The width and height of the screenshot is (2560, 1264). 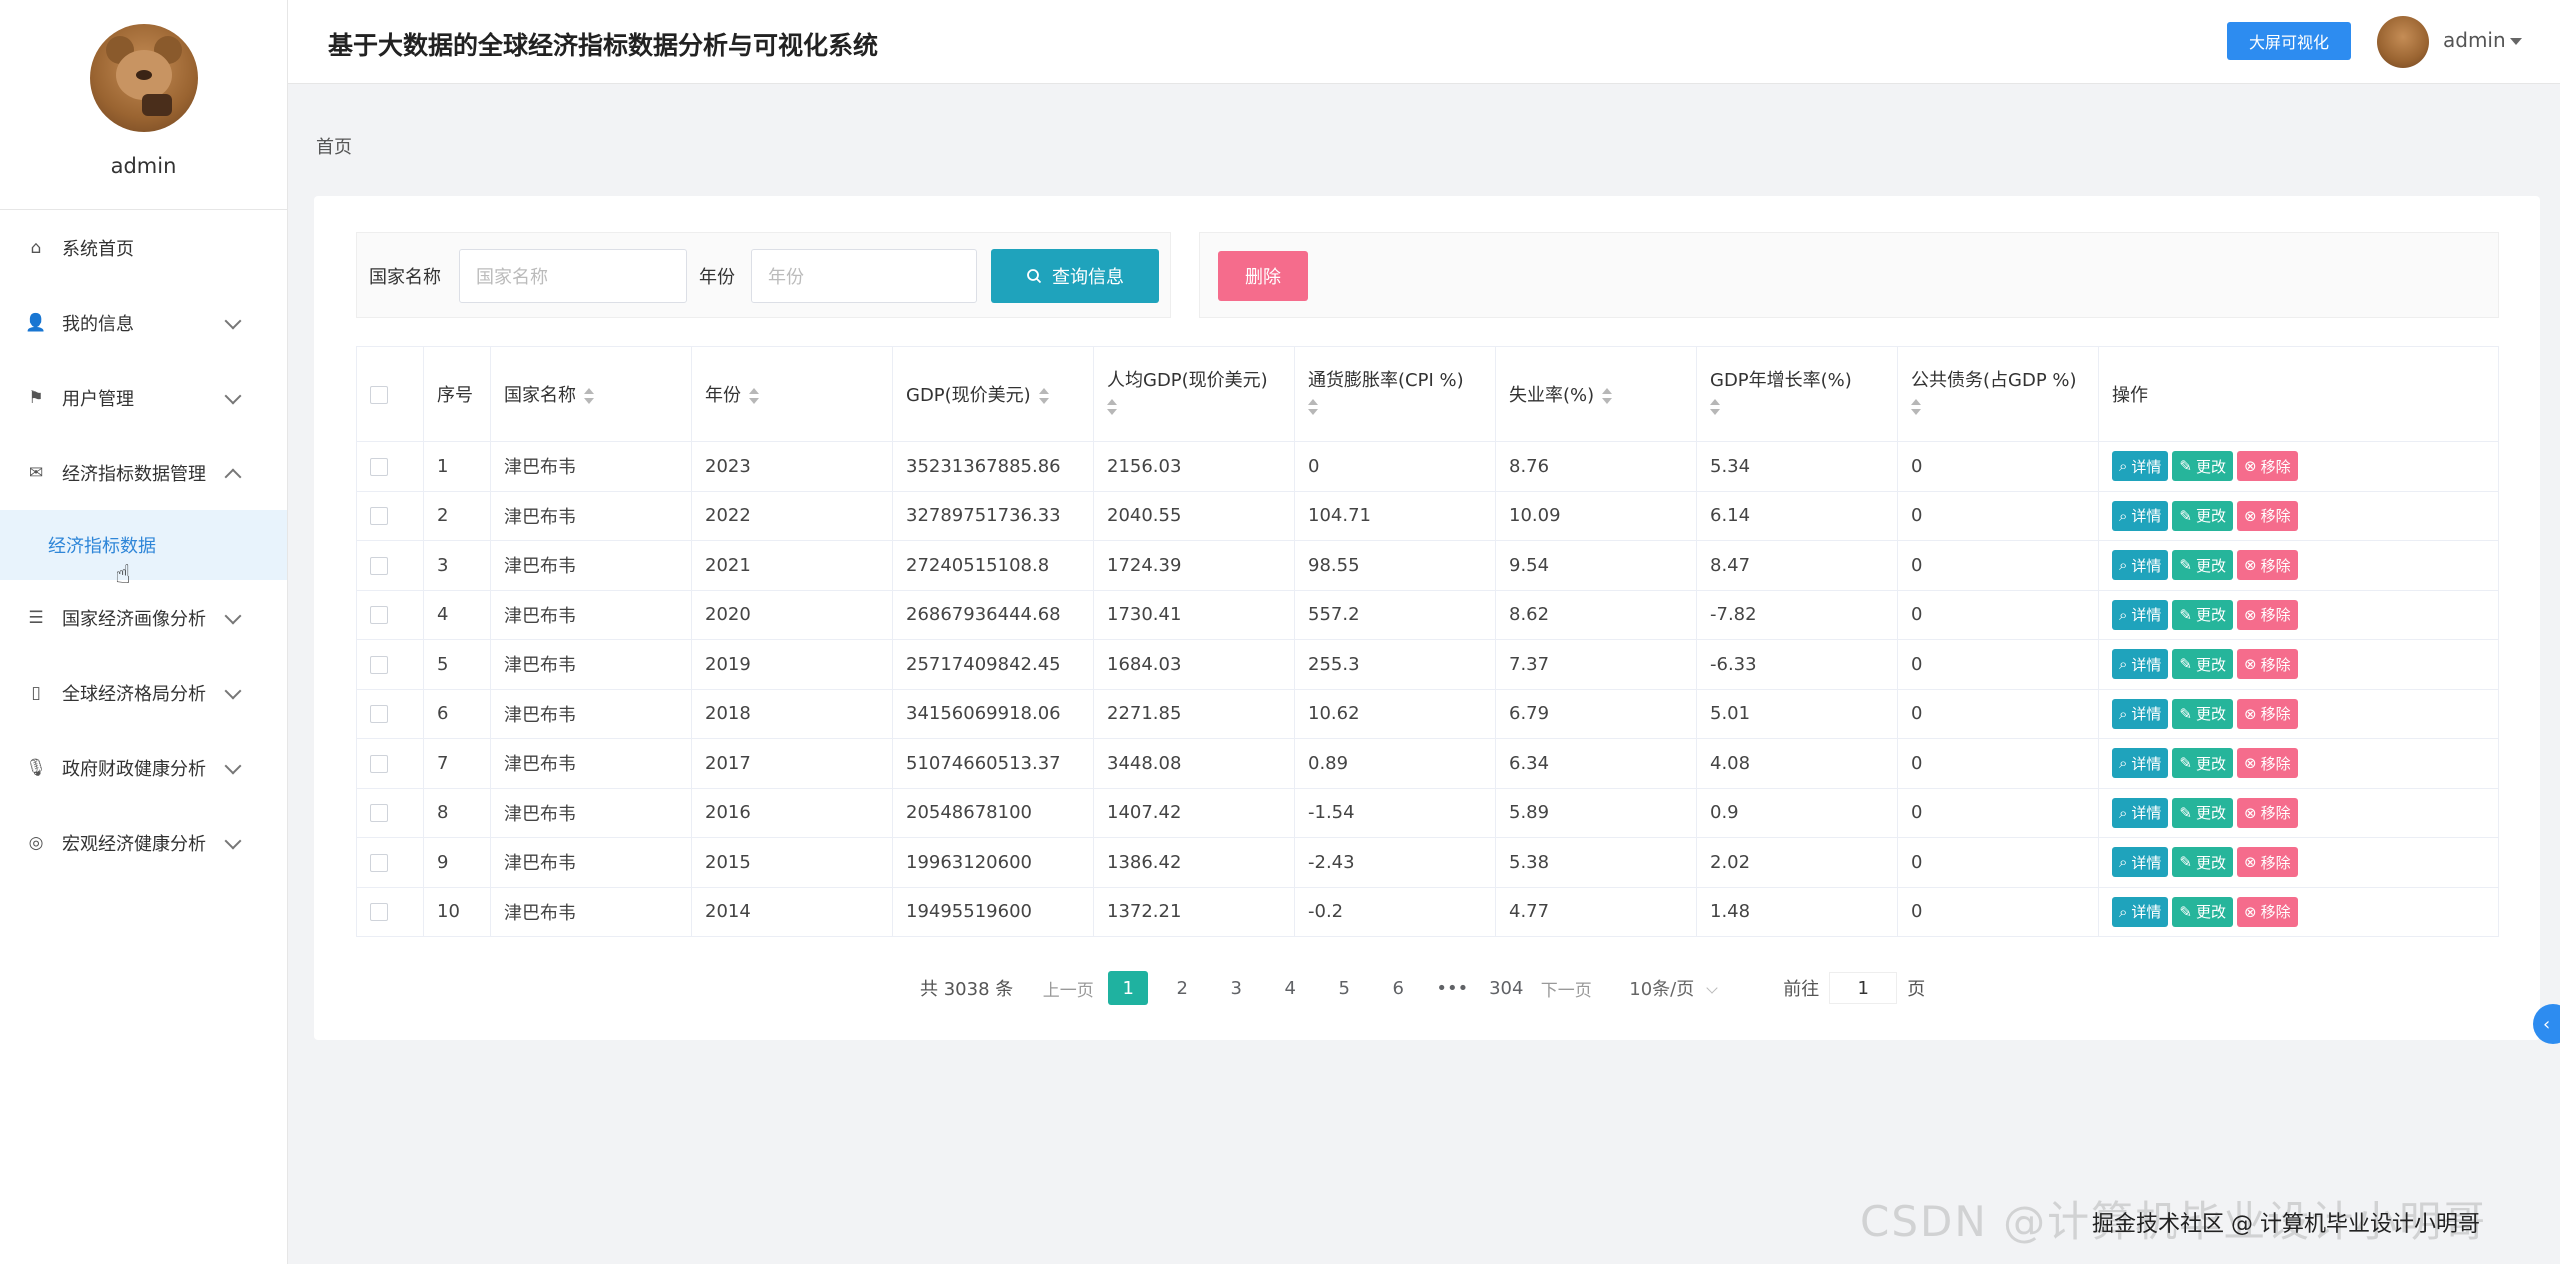 I want to click on col-gdp-per-capita: 人均GDP(现价美元), so click(x=1194, y=394).